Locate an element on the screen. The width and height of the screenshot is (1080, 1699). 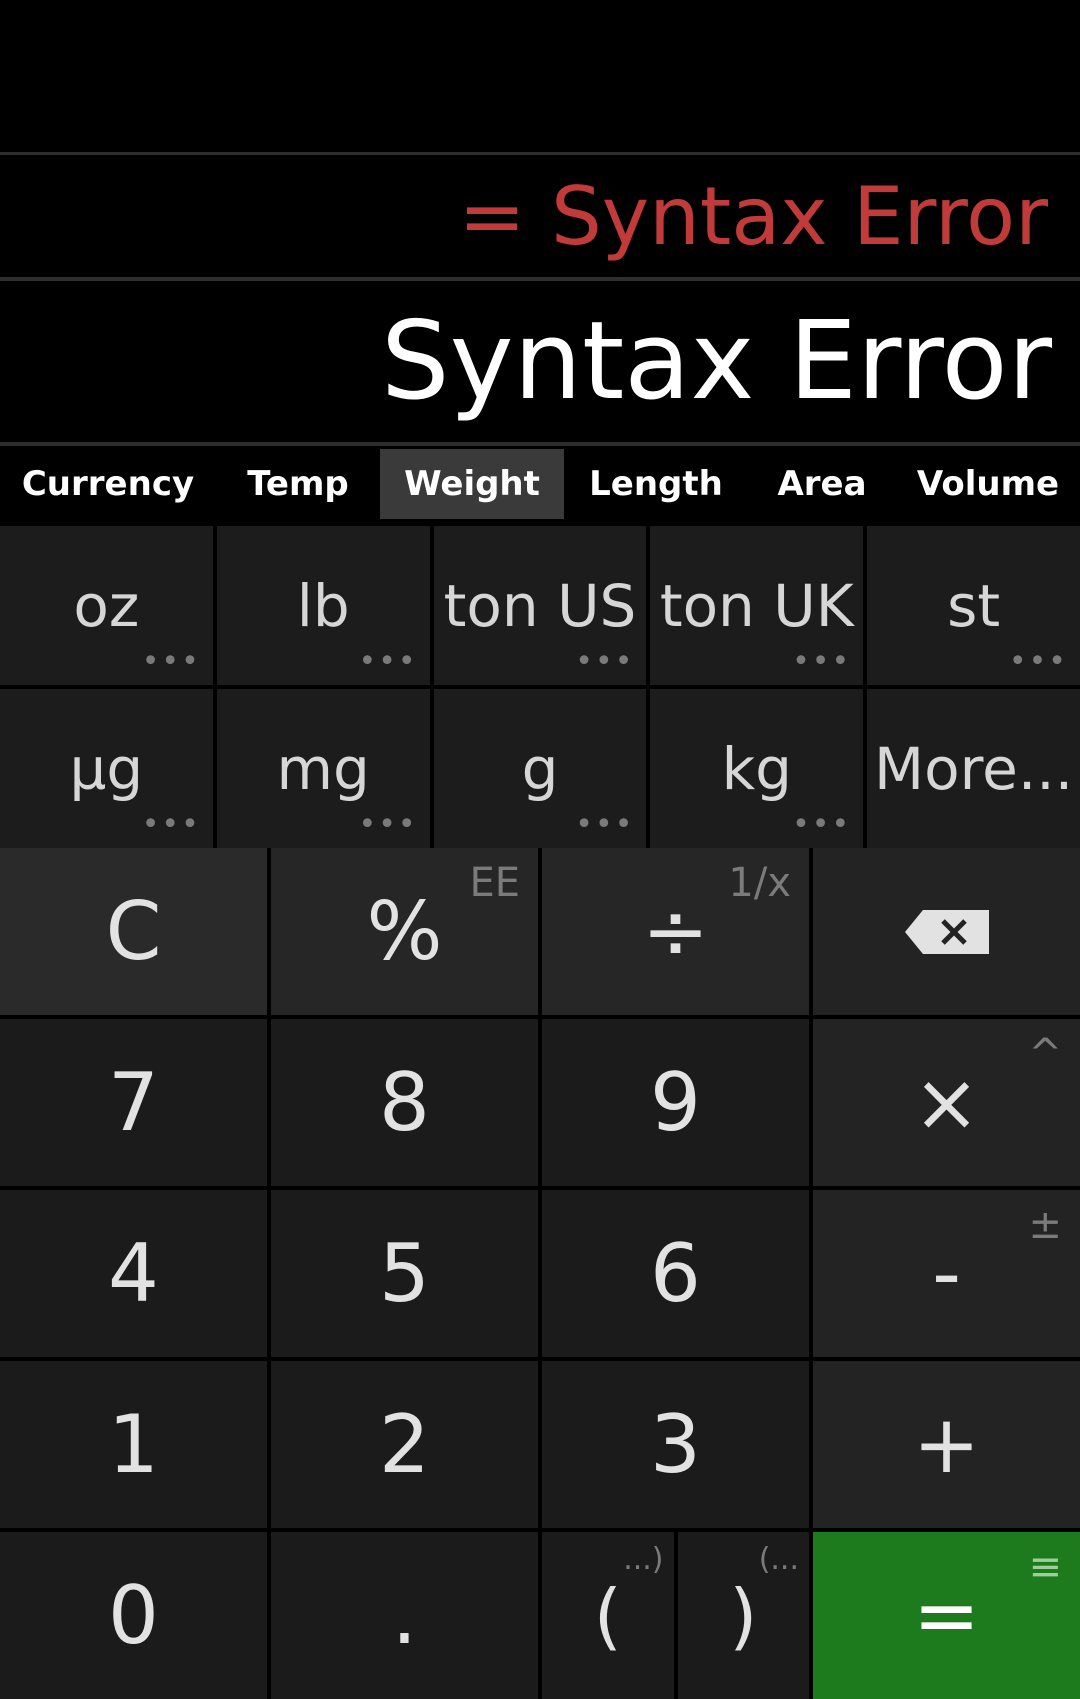
key-label: - is located at coordinates (946, 1273).